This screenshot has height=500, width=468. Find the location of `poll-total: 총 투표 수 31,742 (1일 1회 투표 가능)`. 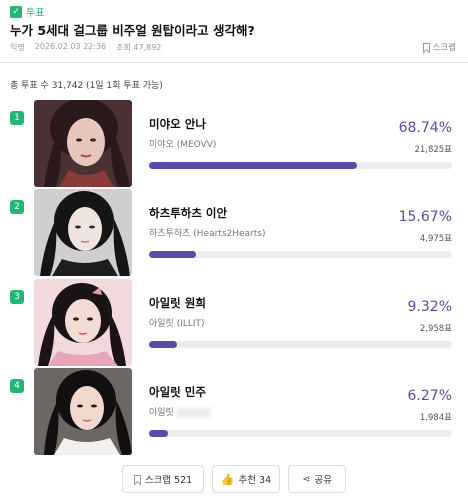

poll-total: 총 투표 수 31,742 (1일 1회 투표 가능) is located at coordinates (86, 86).